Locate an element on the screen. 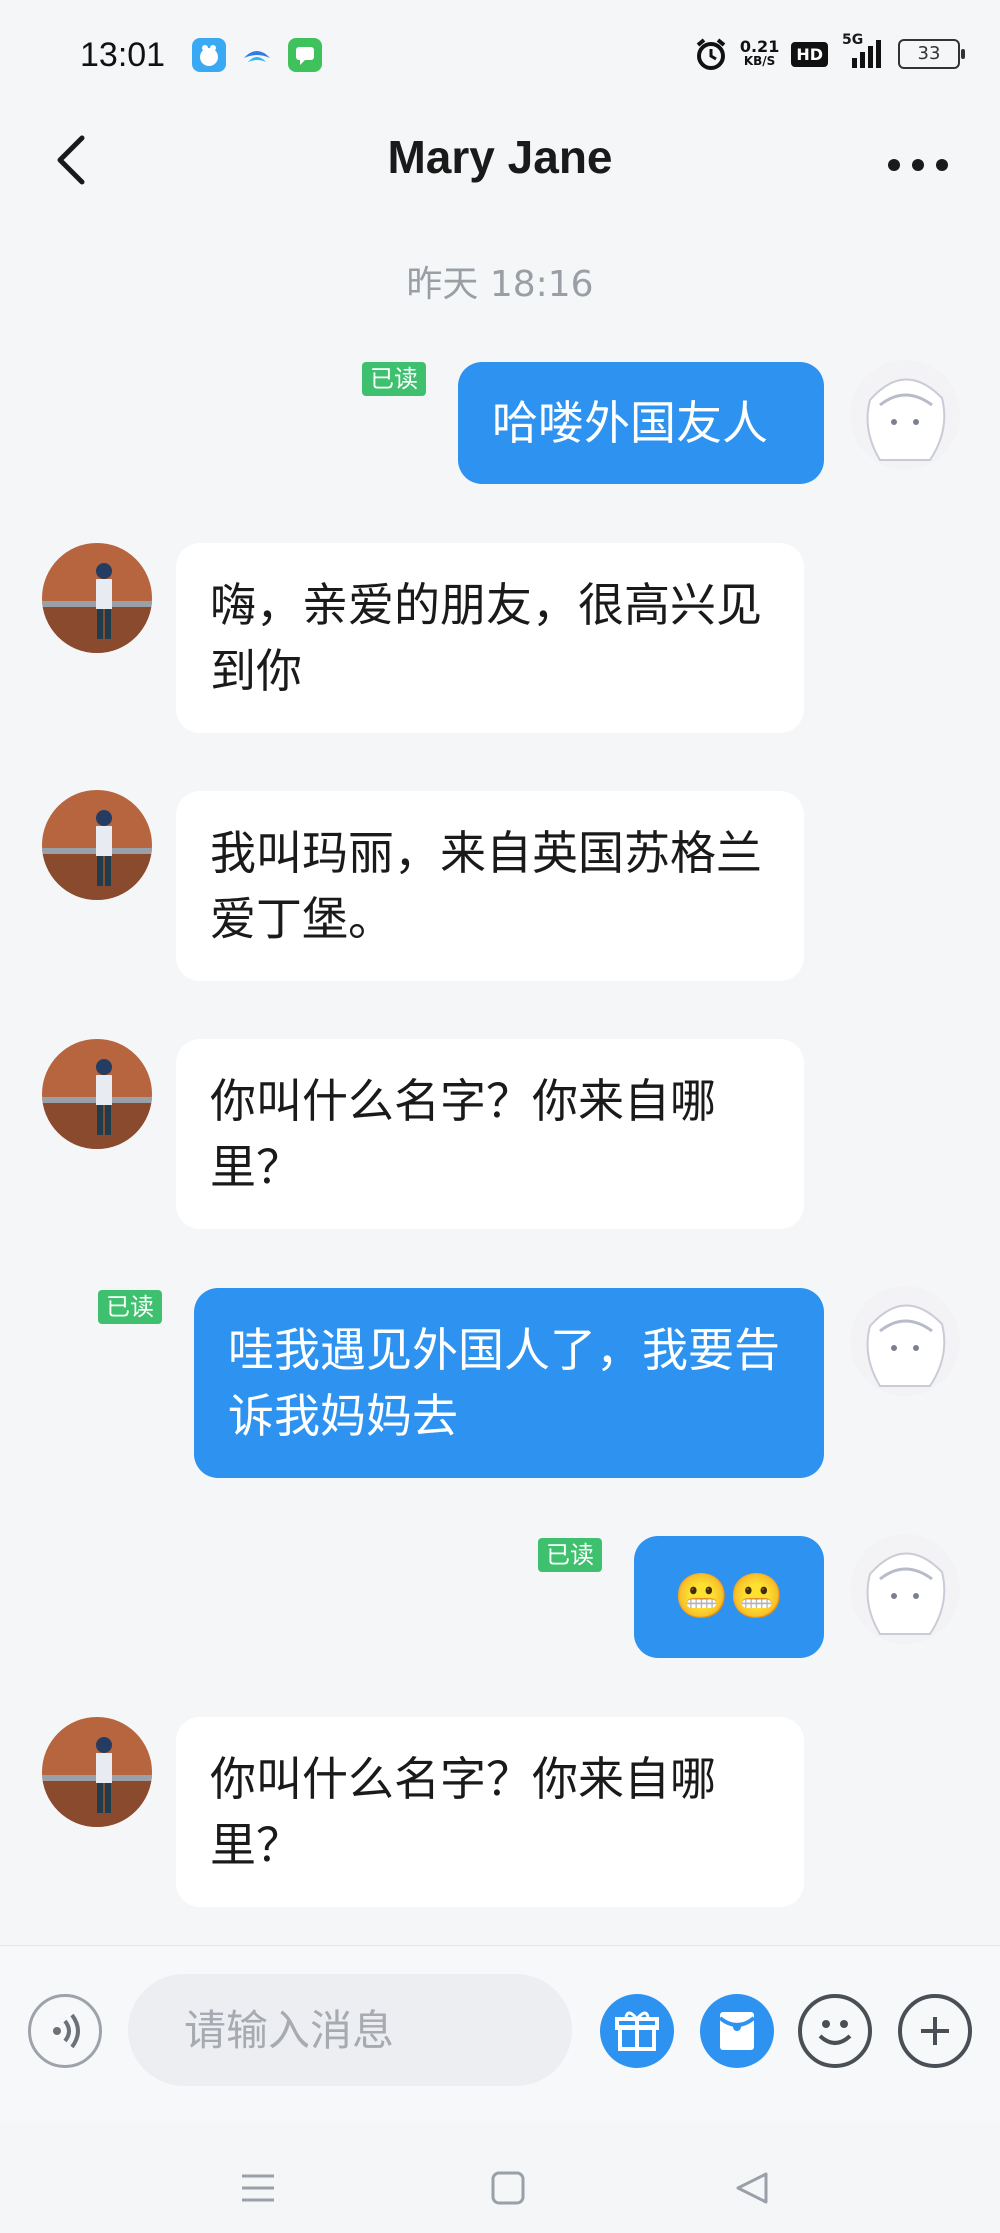  system-navigation-bar is located at coordinates (500, 2176).